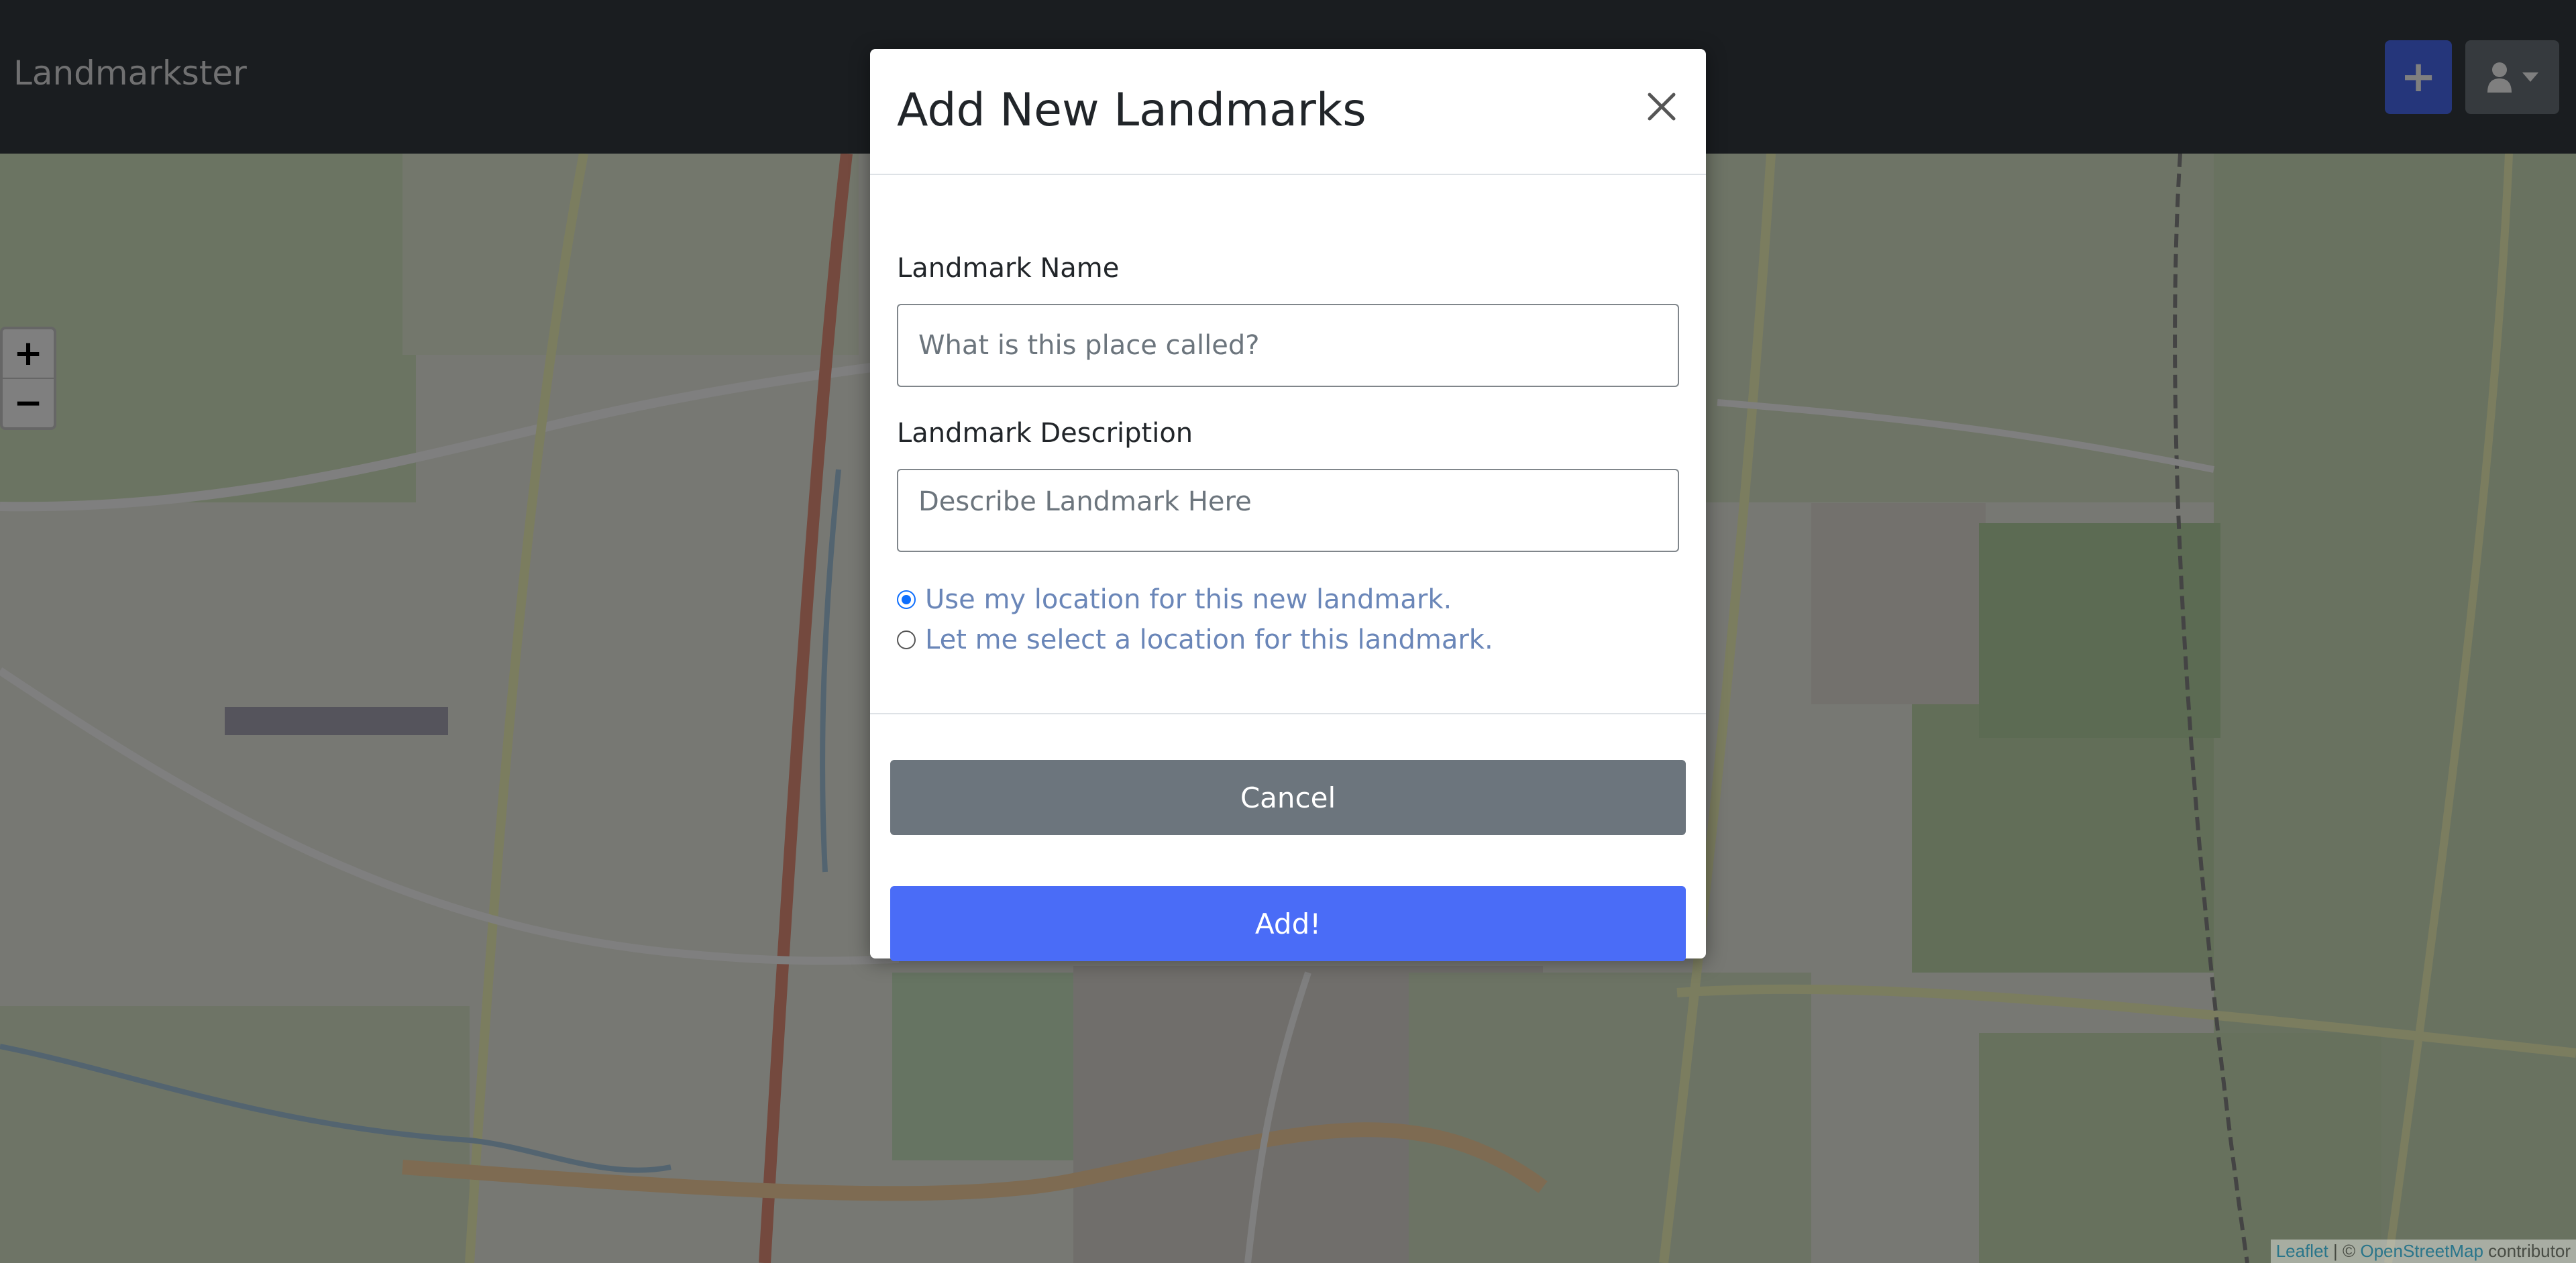 This screenshot has width=2576, height=1263. What do you see at coordinates (1008, 268) in the screenshot?
I see `landmark-name-label: Landmark Name` at bounding box center [1008, 268].